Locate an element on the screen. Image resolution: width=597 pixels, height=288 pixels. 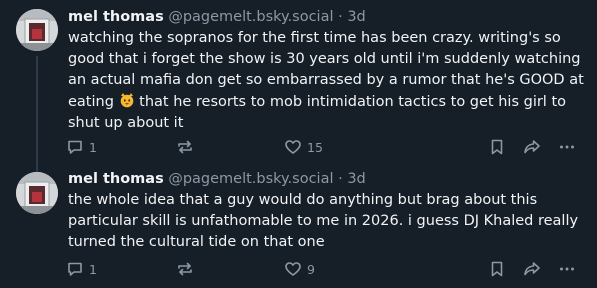
like-count: 15 is located at coordinates (315, 147).